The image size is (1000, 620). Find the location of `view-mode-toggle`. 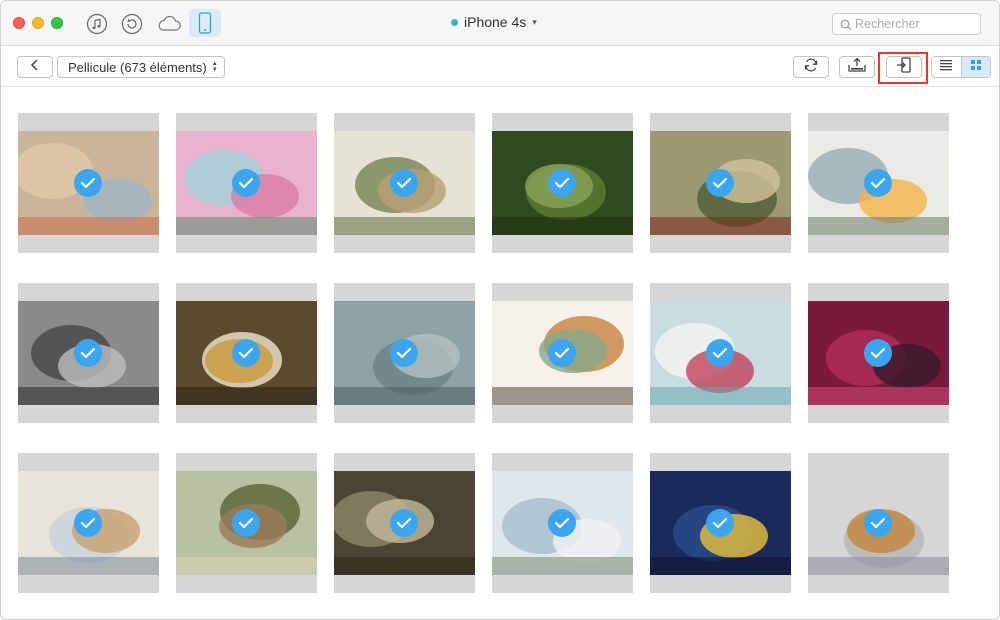

view-mode-toggle is located at coordinates (961, 67).